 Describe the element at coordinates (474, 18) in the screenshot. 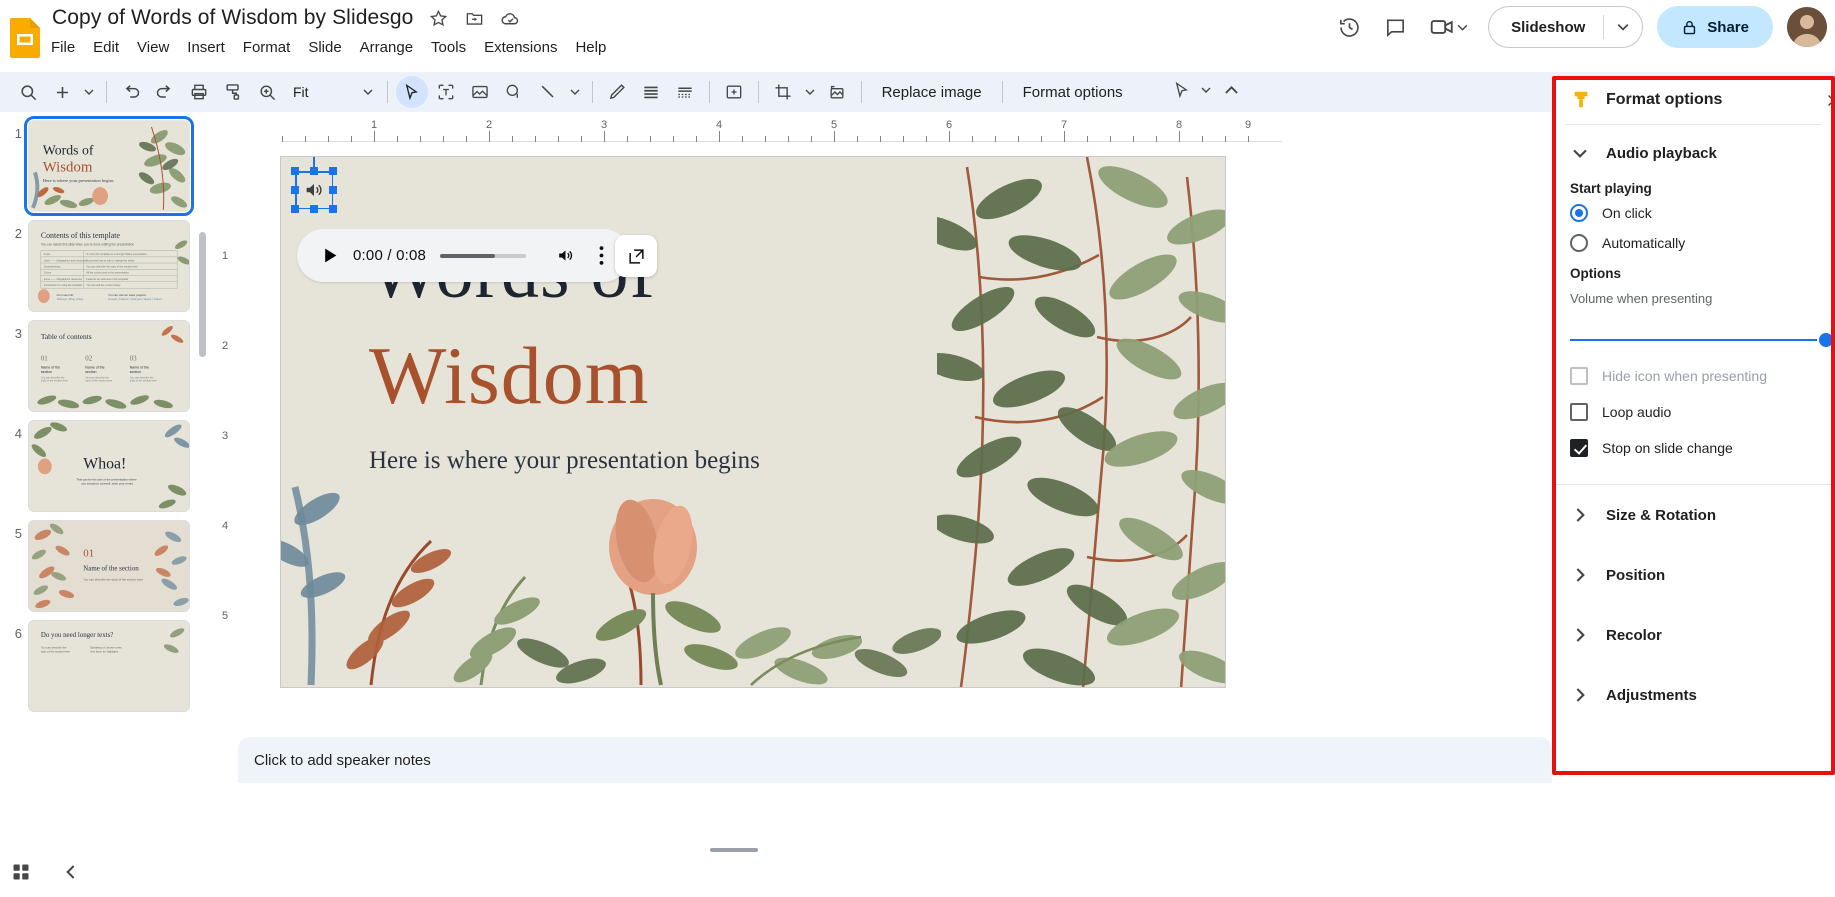

I see `move-to-folder-icon` at that location.